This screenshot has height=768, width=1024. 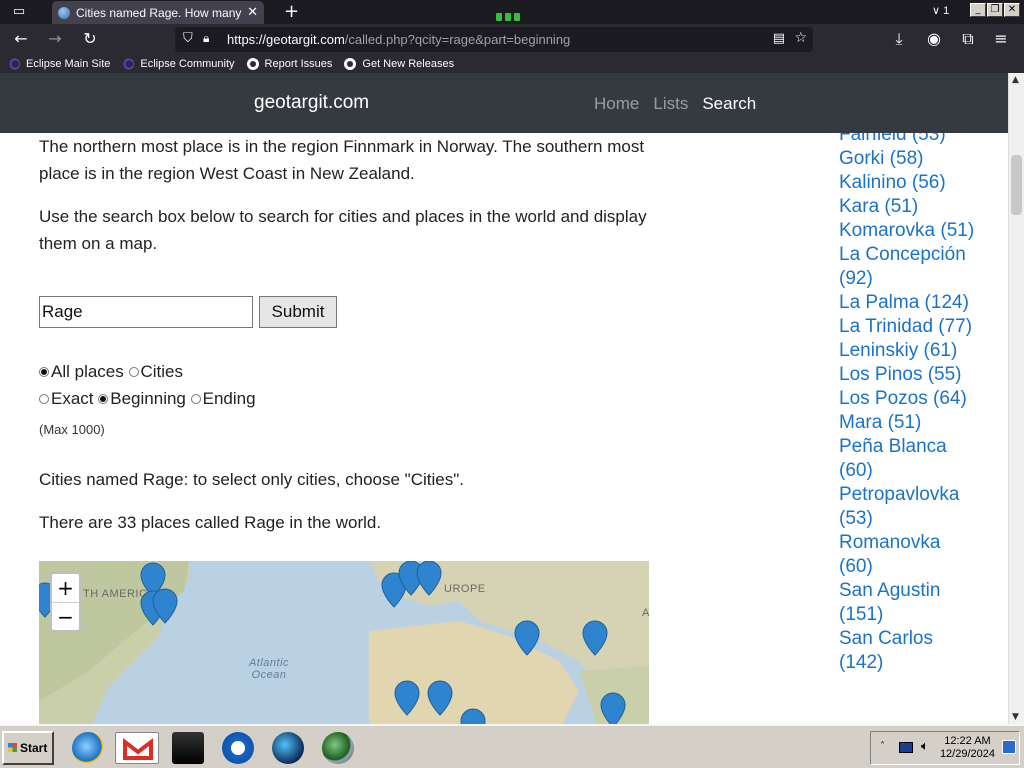 I want to click on private-browsing-icon, so click(x=512, y=13).